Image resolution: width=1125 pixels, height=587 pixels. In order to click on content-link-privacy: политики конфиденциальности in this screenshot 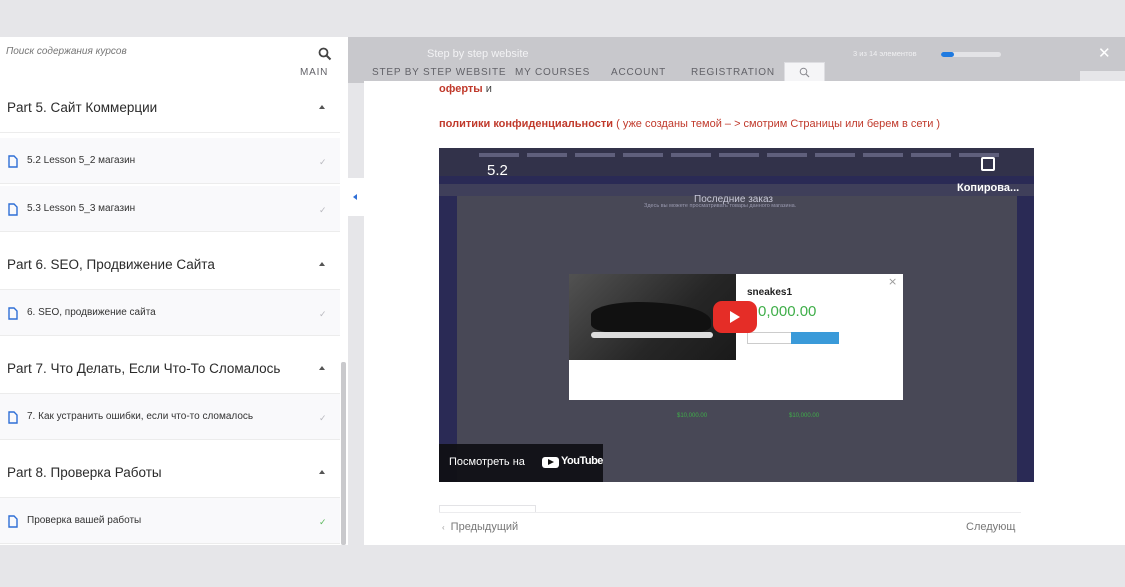, I will do `click(526, 124)`.